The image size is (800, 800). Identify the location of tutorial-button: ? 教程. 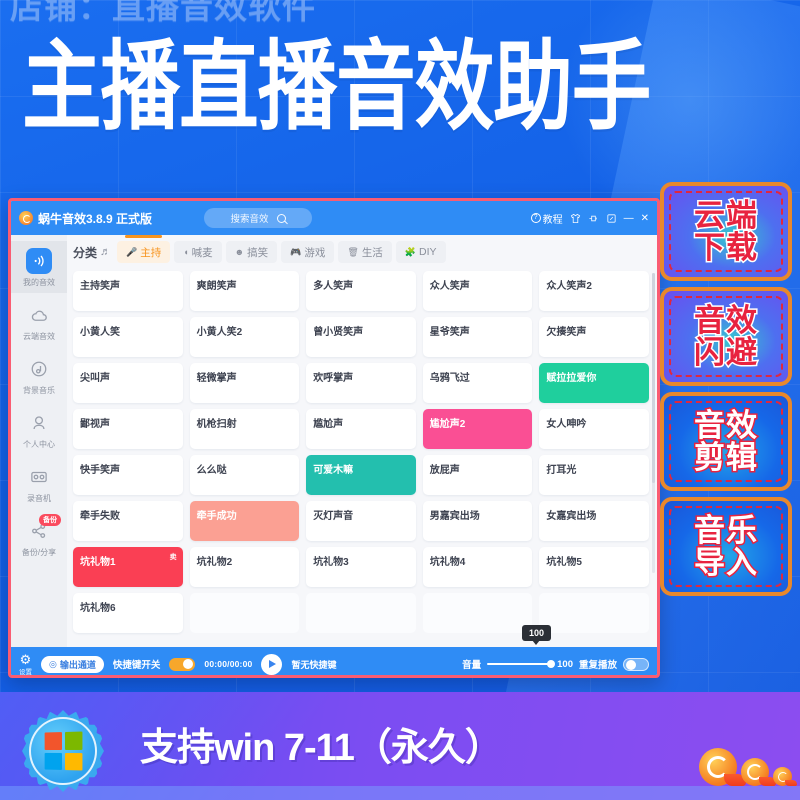
(546, 218).